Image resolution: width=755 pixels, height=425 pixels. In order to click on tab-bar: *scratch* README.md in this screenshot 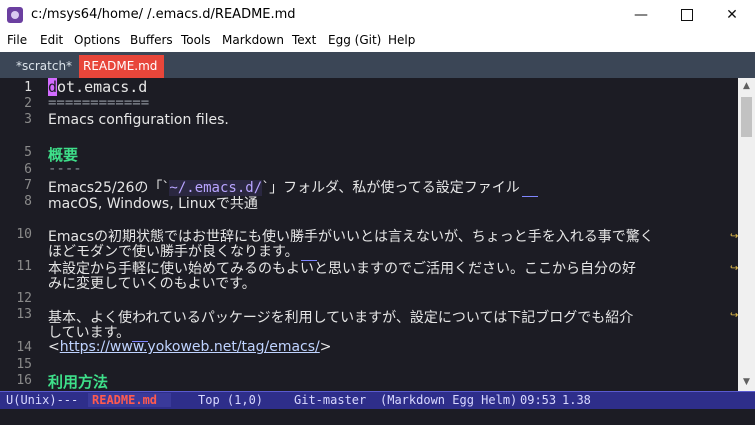, I will do `click(377, 65)`.